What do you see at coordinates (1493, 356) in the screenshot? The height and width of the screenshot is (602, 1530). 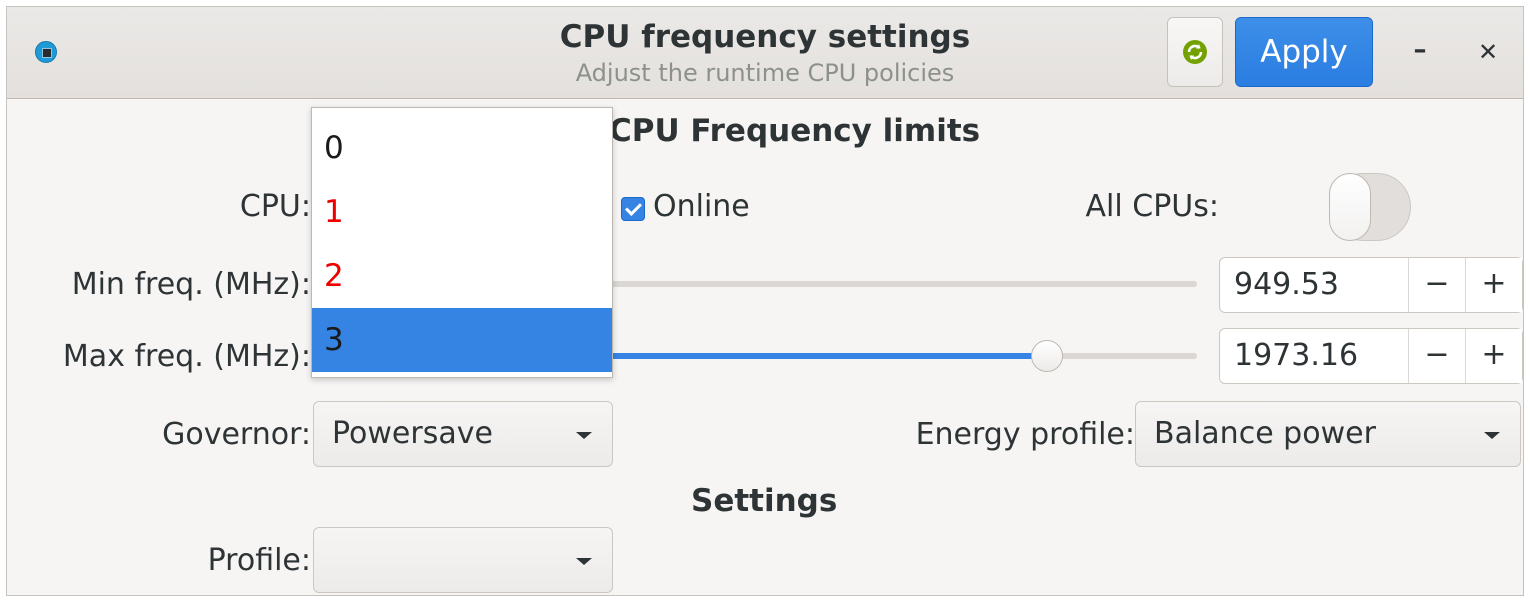 I see `max-freq-increment-button: +` at bounding box center [1493, 356].